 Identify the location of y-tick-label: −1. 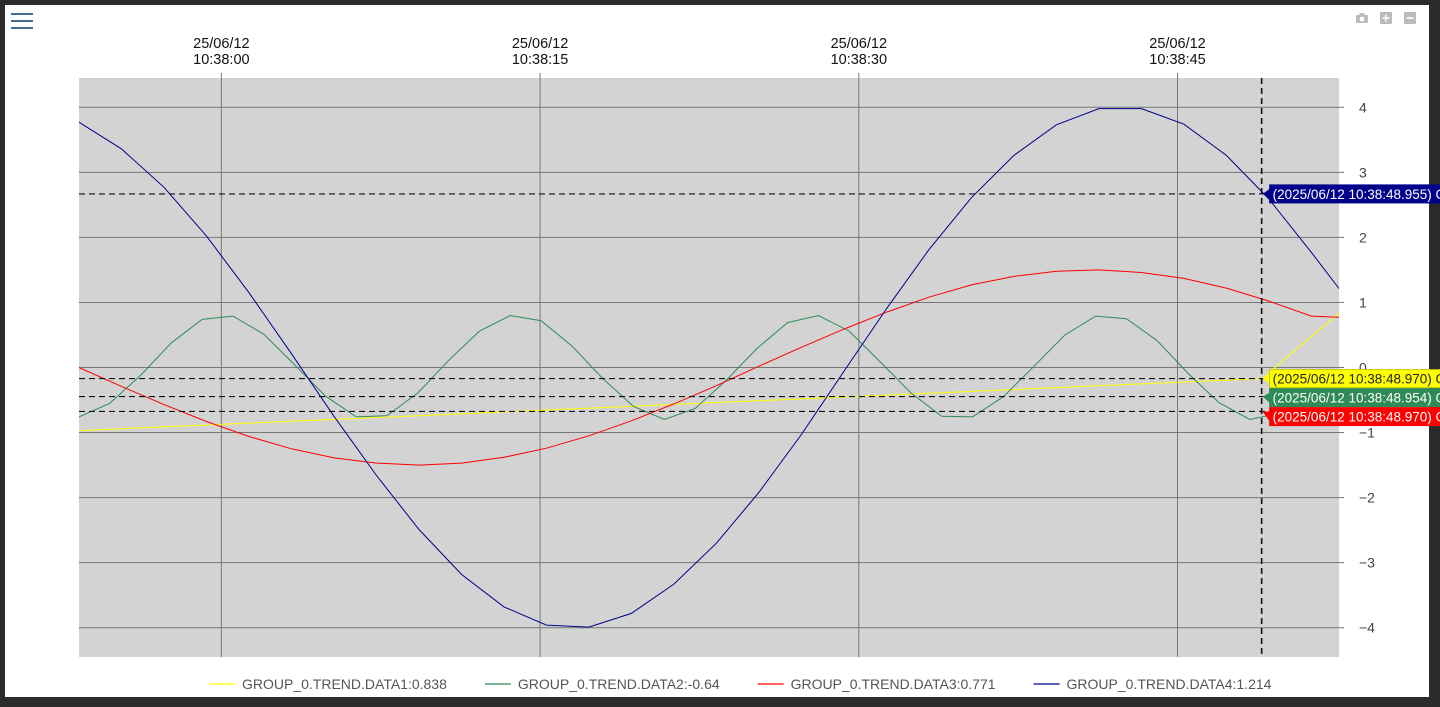
(1367, 433).